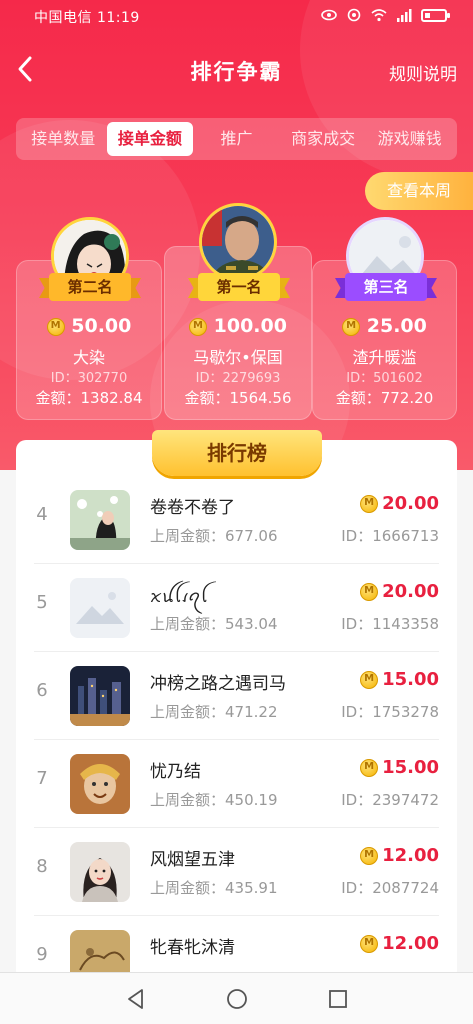 This screenshot has width=473, height=1024. I want to click on row-name: 冲榜之路之遇司马, so click(218, 684).